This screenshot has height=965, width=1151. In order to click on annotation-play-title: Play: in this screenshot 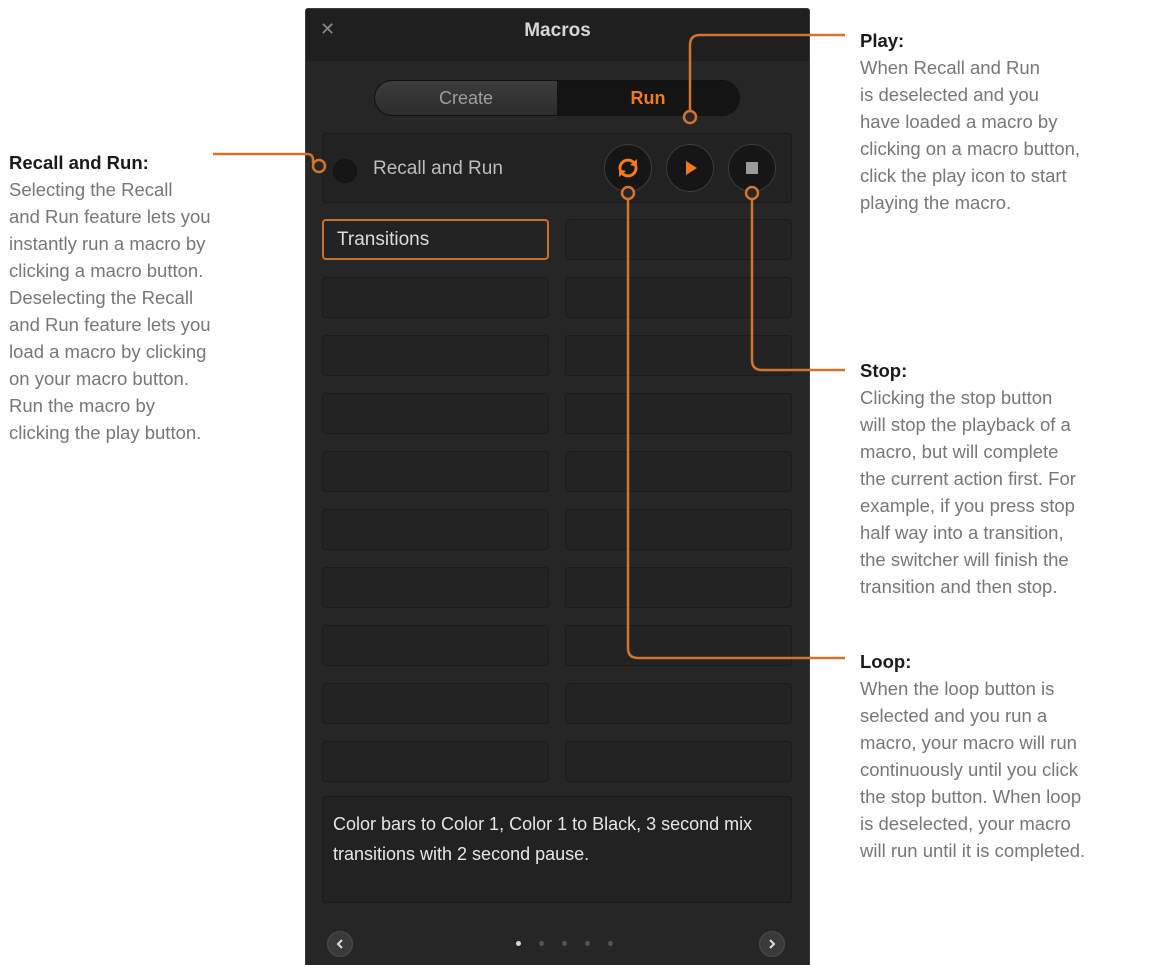, I will do `click(882, 40)`.